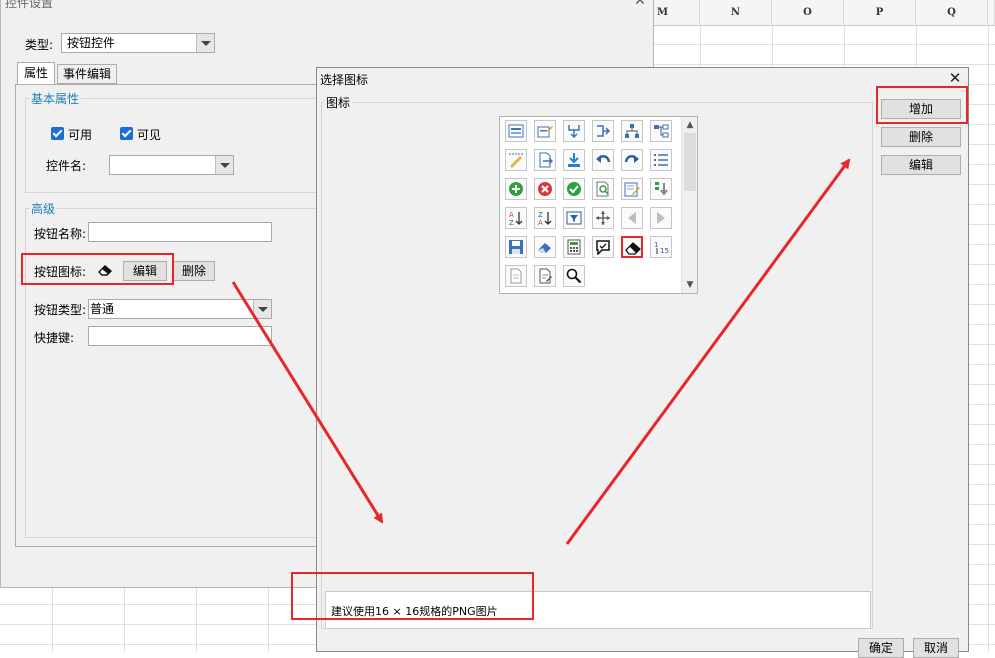  Describe the element at coordinates (545, 247) in the screenshot. I see `eraser-blue-icon` at that location.